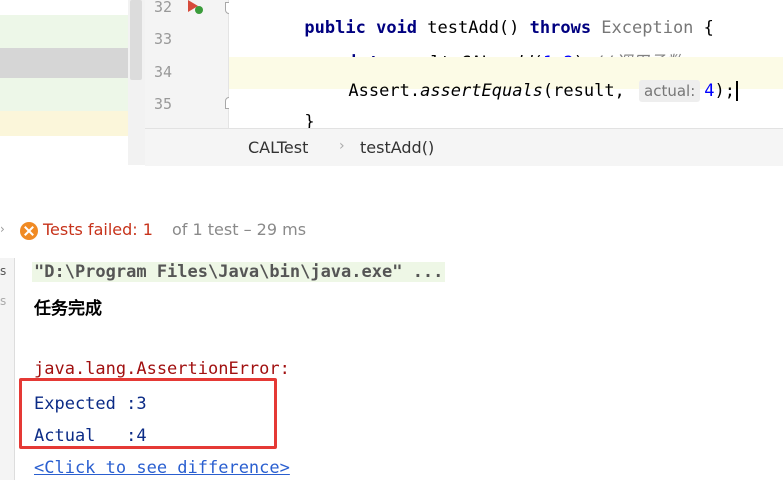 The height and width of the screenshot is (480, 783). I want to click on tree-scrollbar-thumb, so click(136, 40).